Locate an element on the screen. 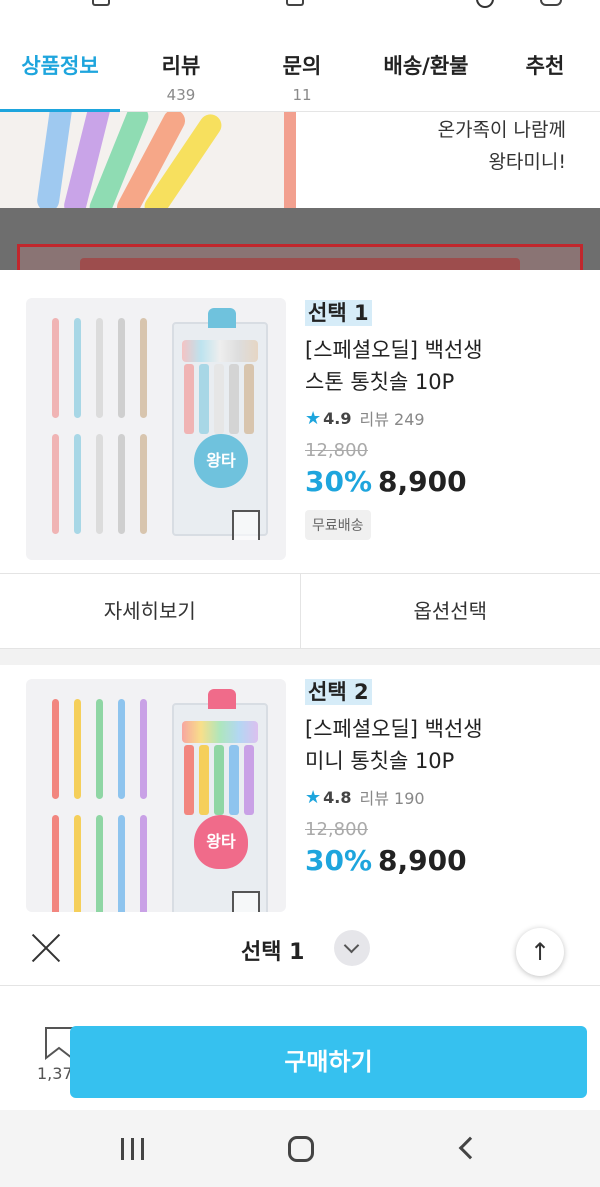  section-divider is located at coordinates (300, 657).